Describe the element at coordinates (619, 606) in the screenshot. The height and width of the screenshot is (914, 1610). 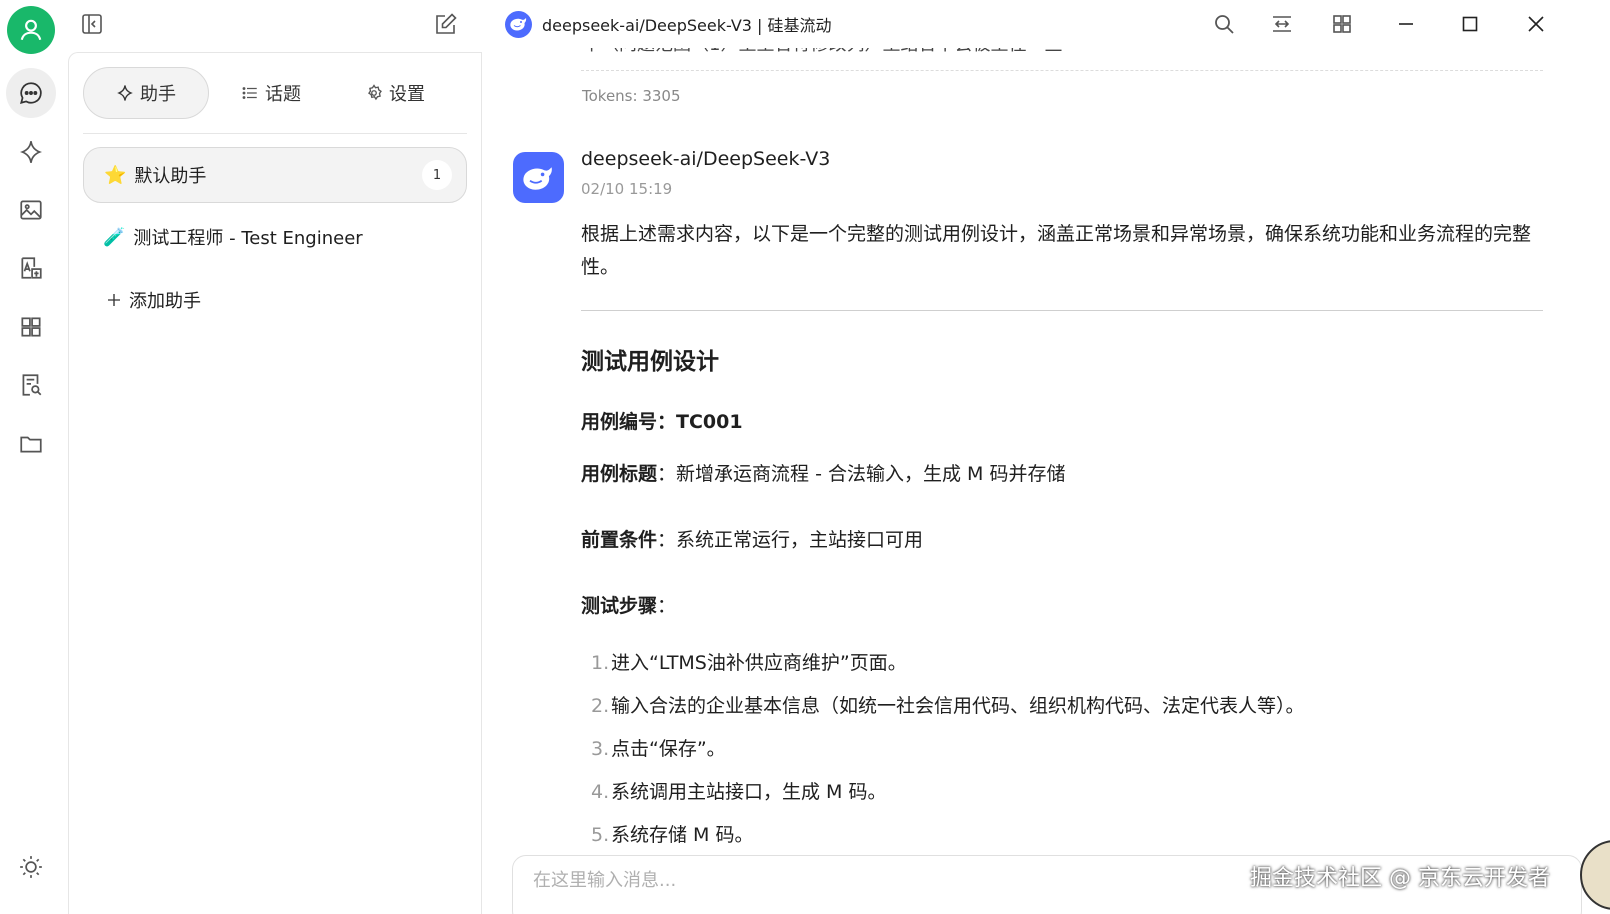
I see `steps-label: 测试步骤` at that location.